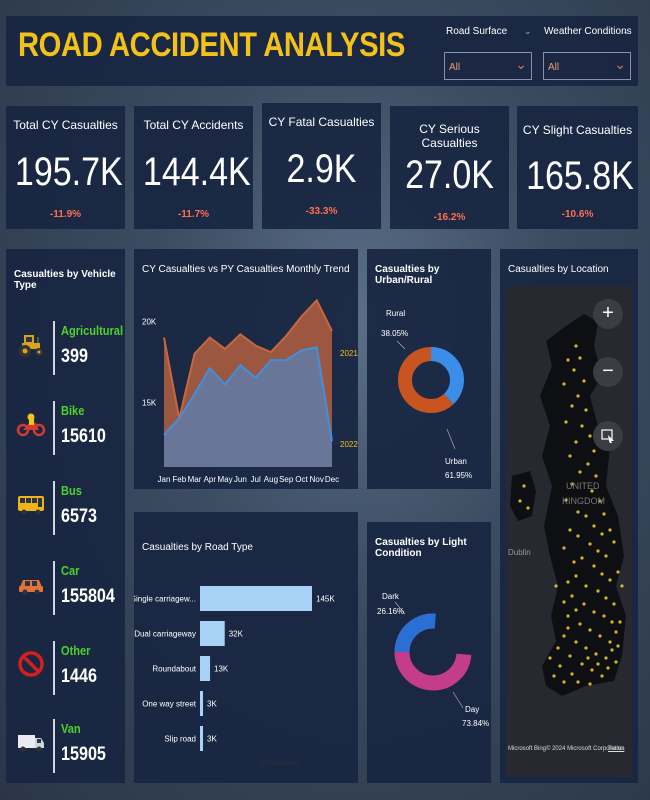 The width and height of the screenshot is (650, 800). I want to click on vehicle-row-other: Other 1446, so click(65, 667).